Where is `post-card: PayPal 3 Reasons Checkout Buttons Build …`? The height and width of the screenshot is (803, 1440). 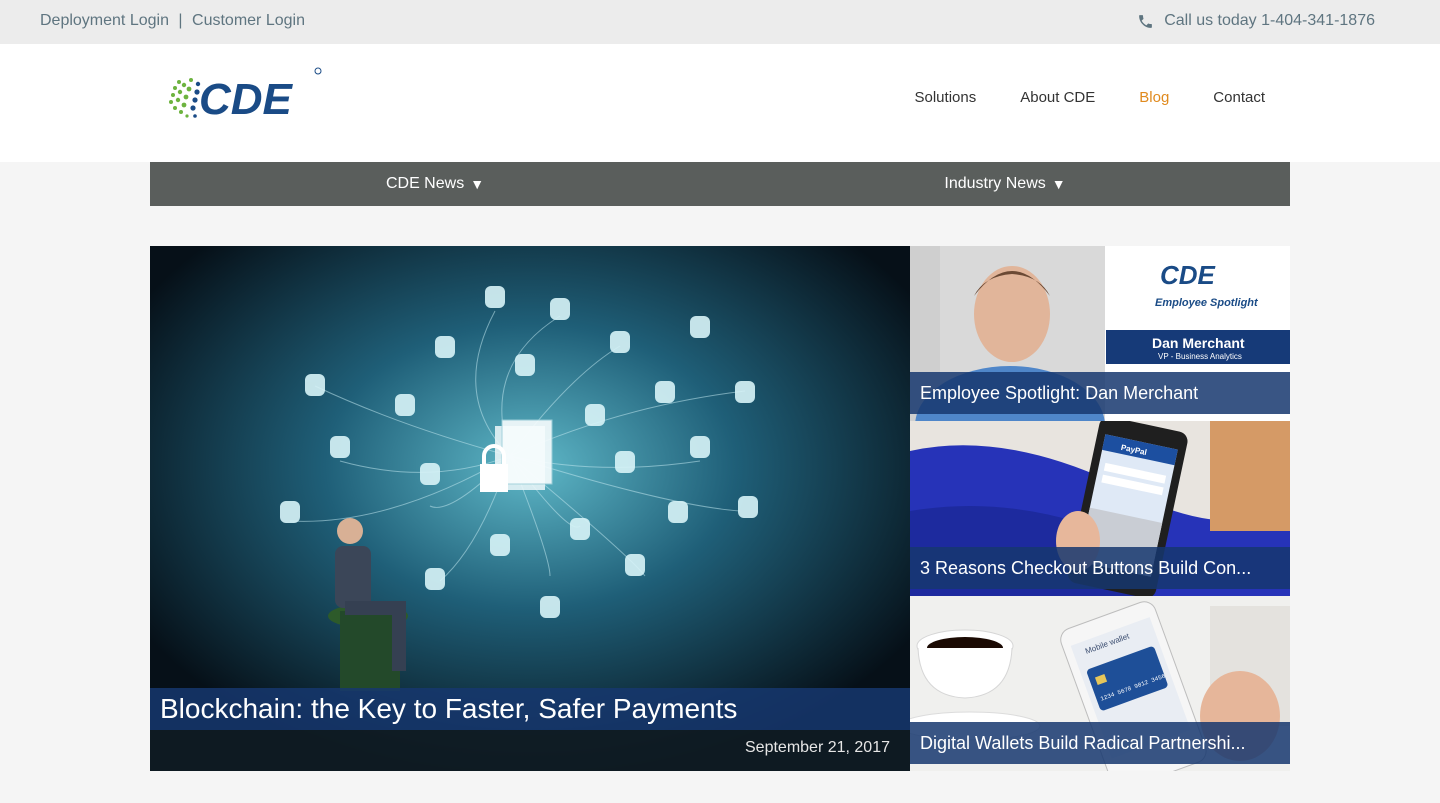
post-card: PayPal 3 Reasons Checkout Buttons Build … is located at coordinates (1100, 508).